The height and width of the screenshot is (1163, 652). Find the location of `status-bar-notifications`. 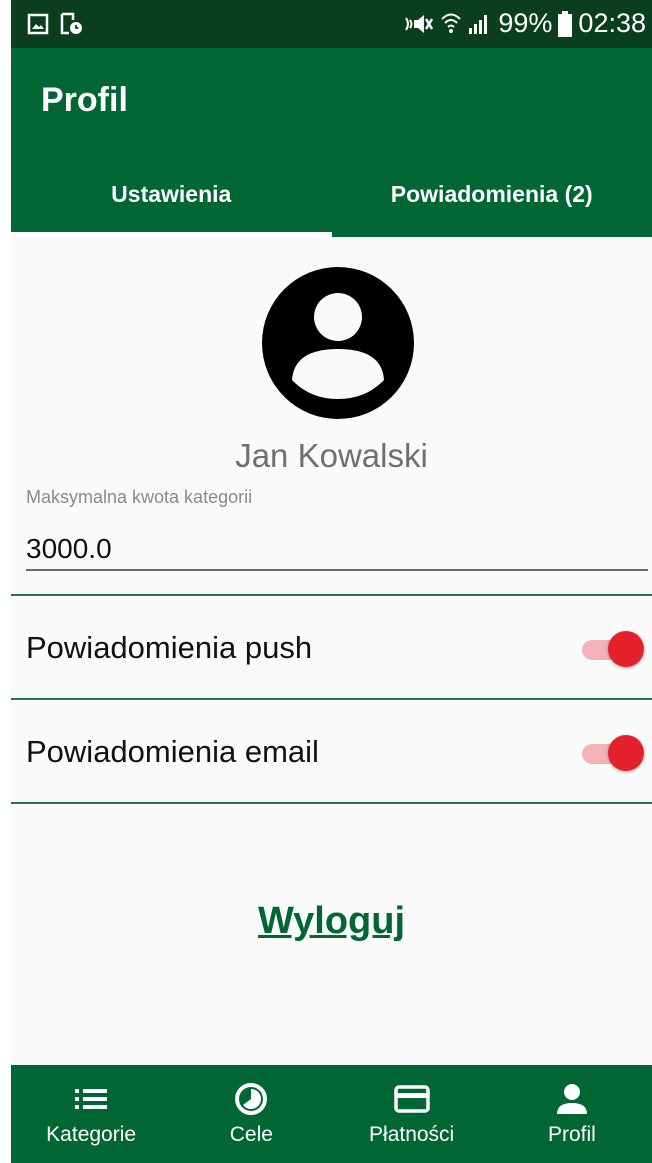

status-bar-notifications is located at coordinates (55, 26).